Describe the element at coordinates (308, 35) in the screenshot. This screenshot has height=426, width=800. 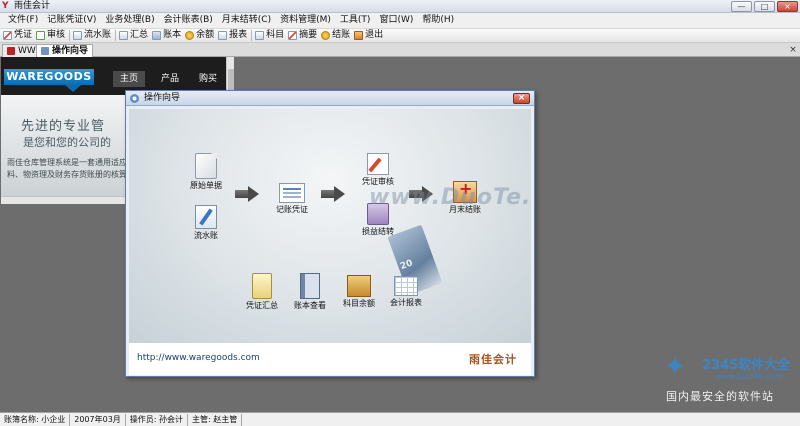
I see `toolbar-abstract-label: 摘要` at that location.